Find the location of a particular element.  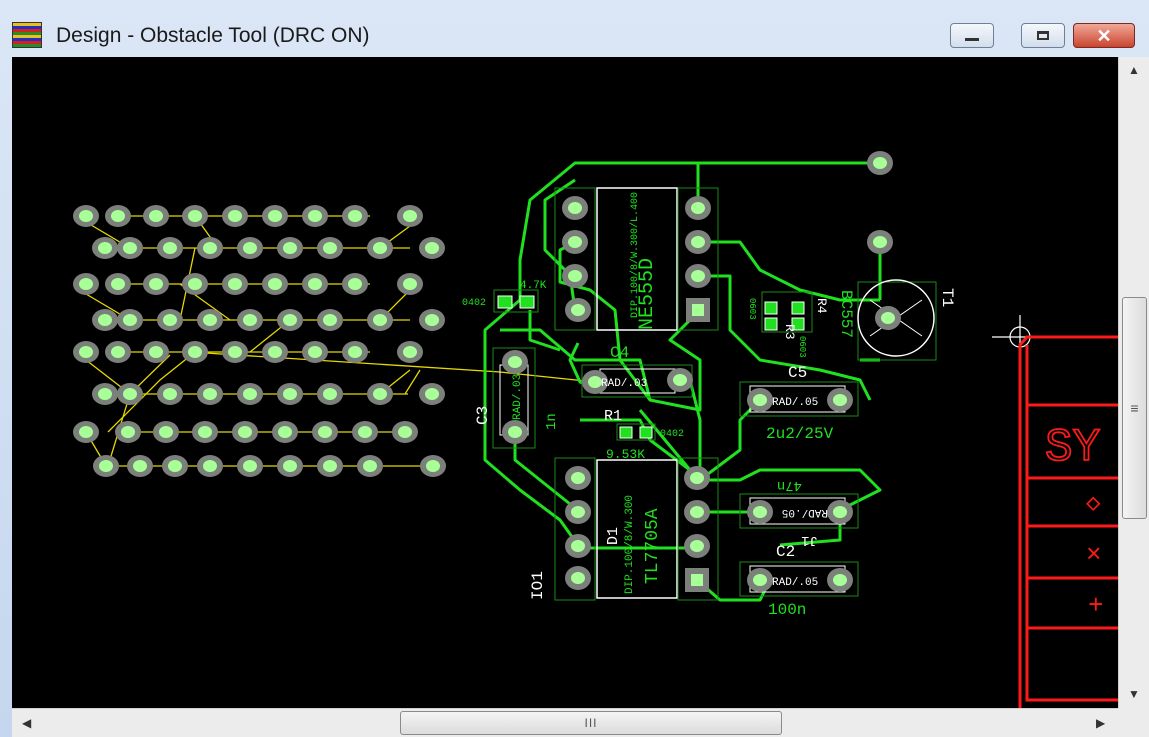

d1-value: TL7705A is located at coordinates (653, 546).